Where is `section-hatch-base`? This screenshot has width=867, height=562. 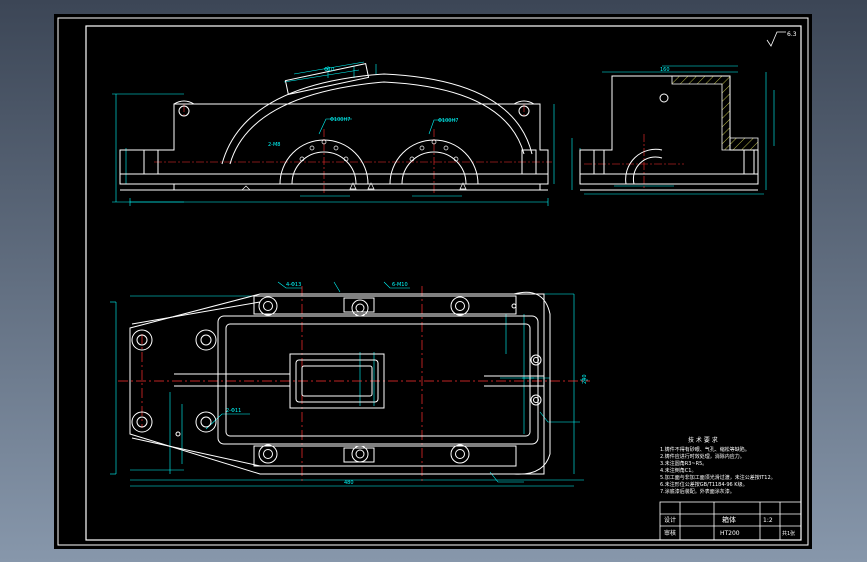
section-hatch-base is located at coordinates (744, 144).